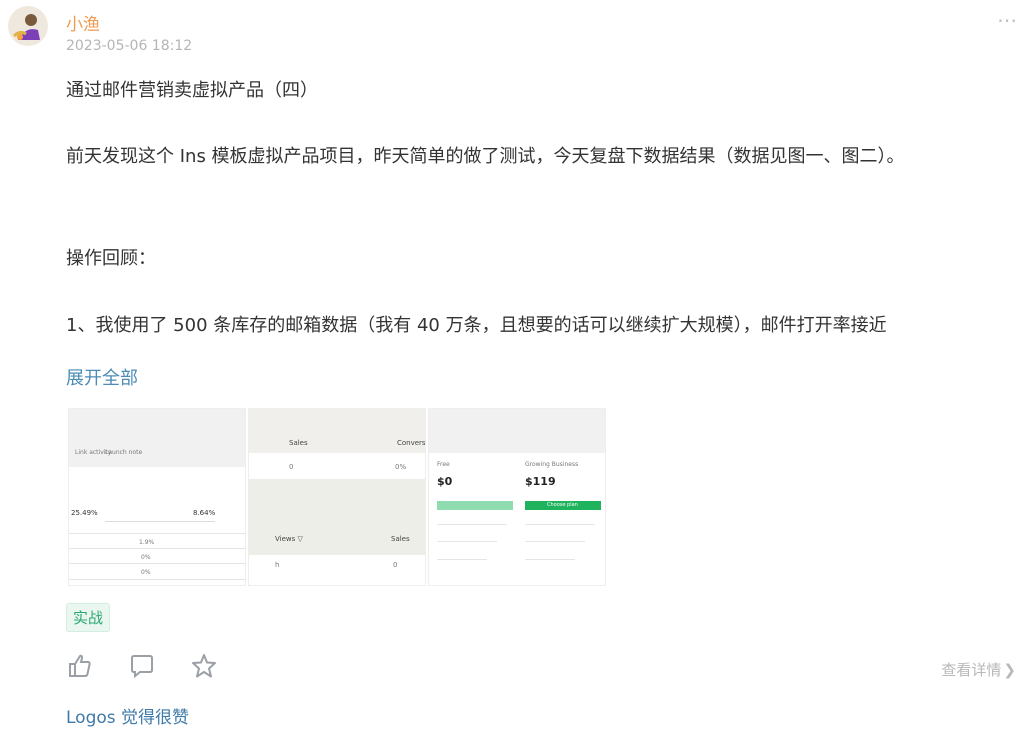 The width and height of the screenshot is (1024, 729). Describe the element at coordinates (111, 258) in the screenshot. I see `post-paragraph-2: 操作回顾：` at that location.